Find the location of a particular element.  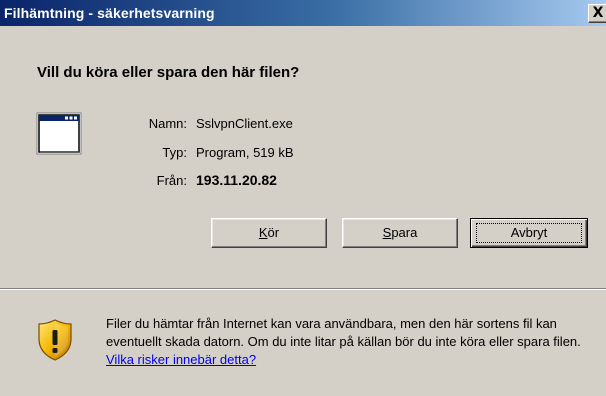

file-type: Program, 519 kB is located at coordinates (245, 152).